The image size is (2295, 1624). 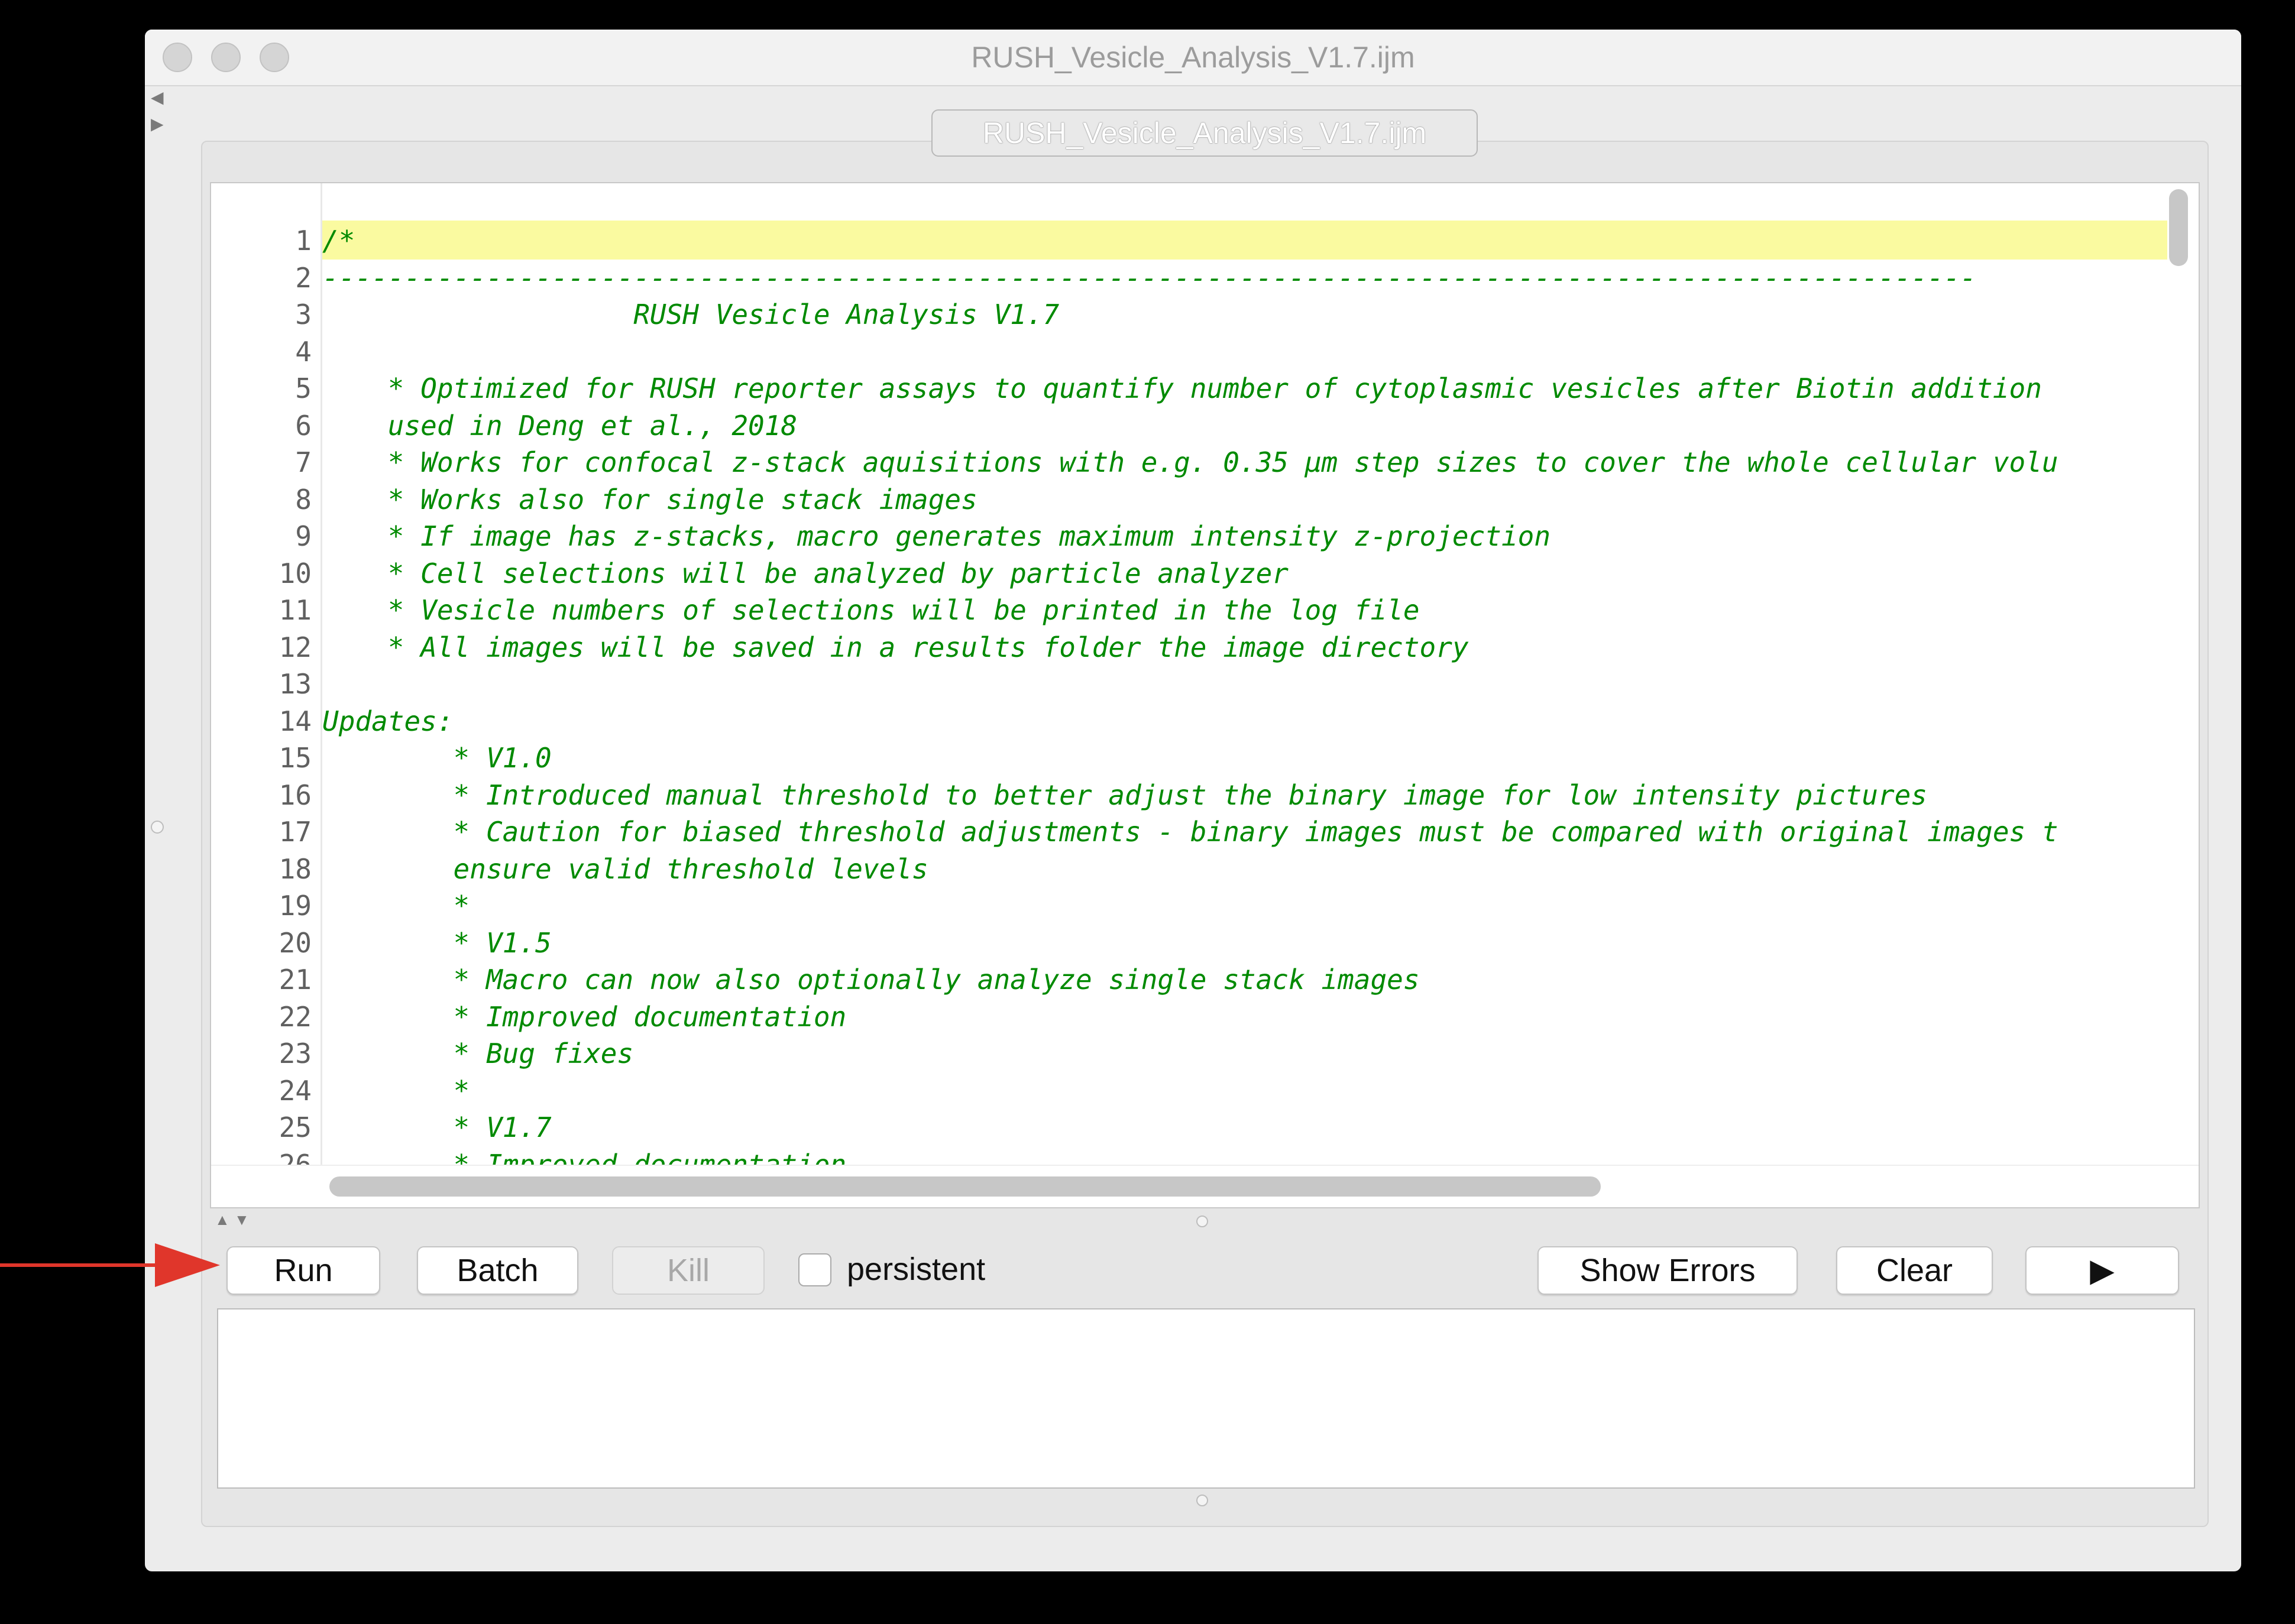 What do you see at coordinates (295, 1053) in the screenshot?
I see `line-number: 23` at bounding box center [295, 1053].